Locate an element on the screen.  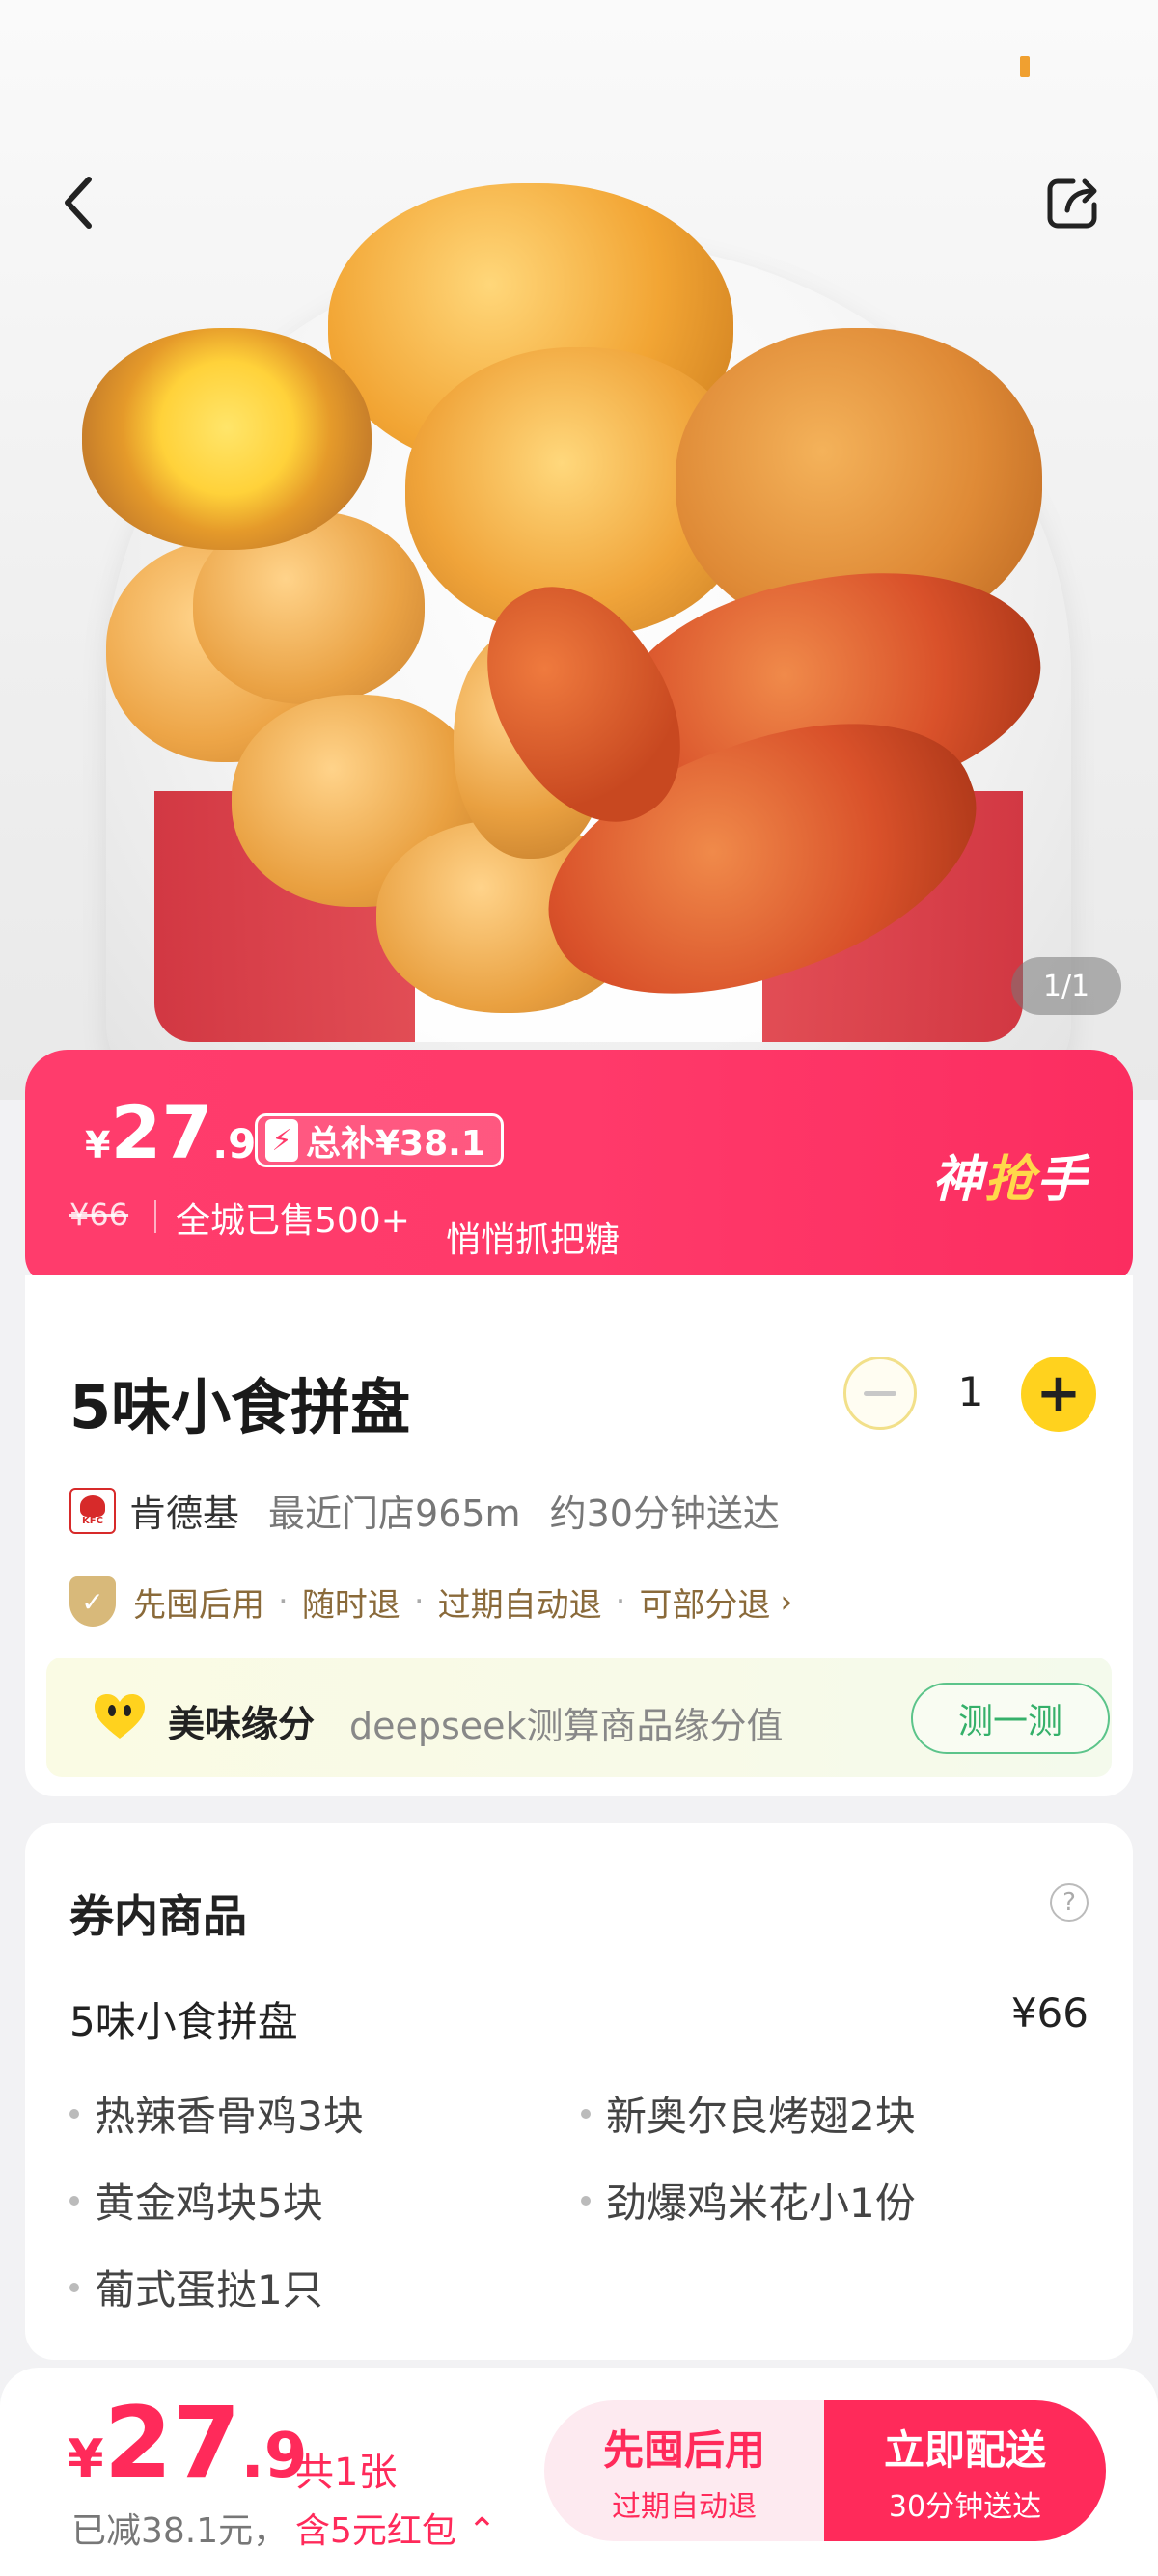
subsidy-badge: ⚡ 总补¥38.1 is located at coordinates (379, 1140).